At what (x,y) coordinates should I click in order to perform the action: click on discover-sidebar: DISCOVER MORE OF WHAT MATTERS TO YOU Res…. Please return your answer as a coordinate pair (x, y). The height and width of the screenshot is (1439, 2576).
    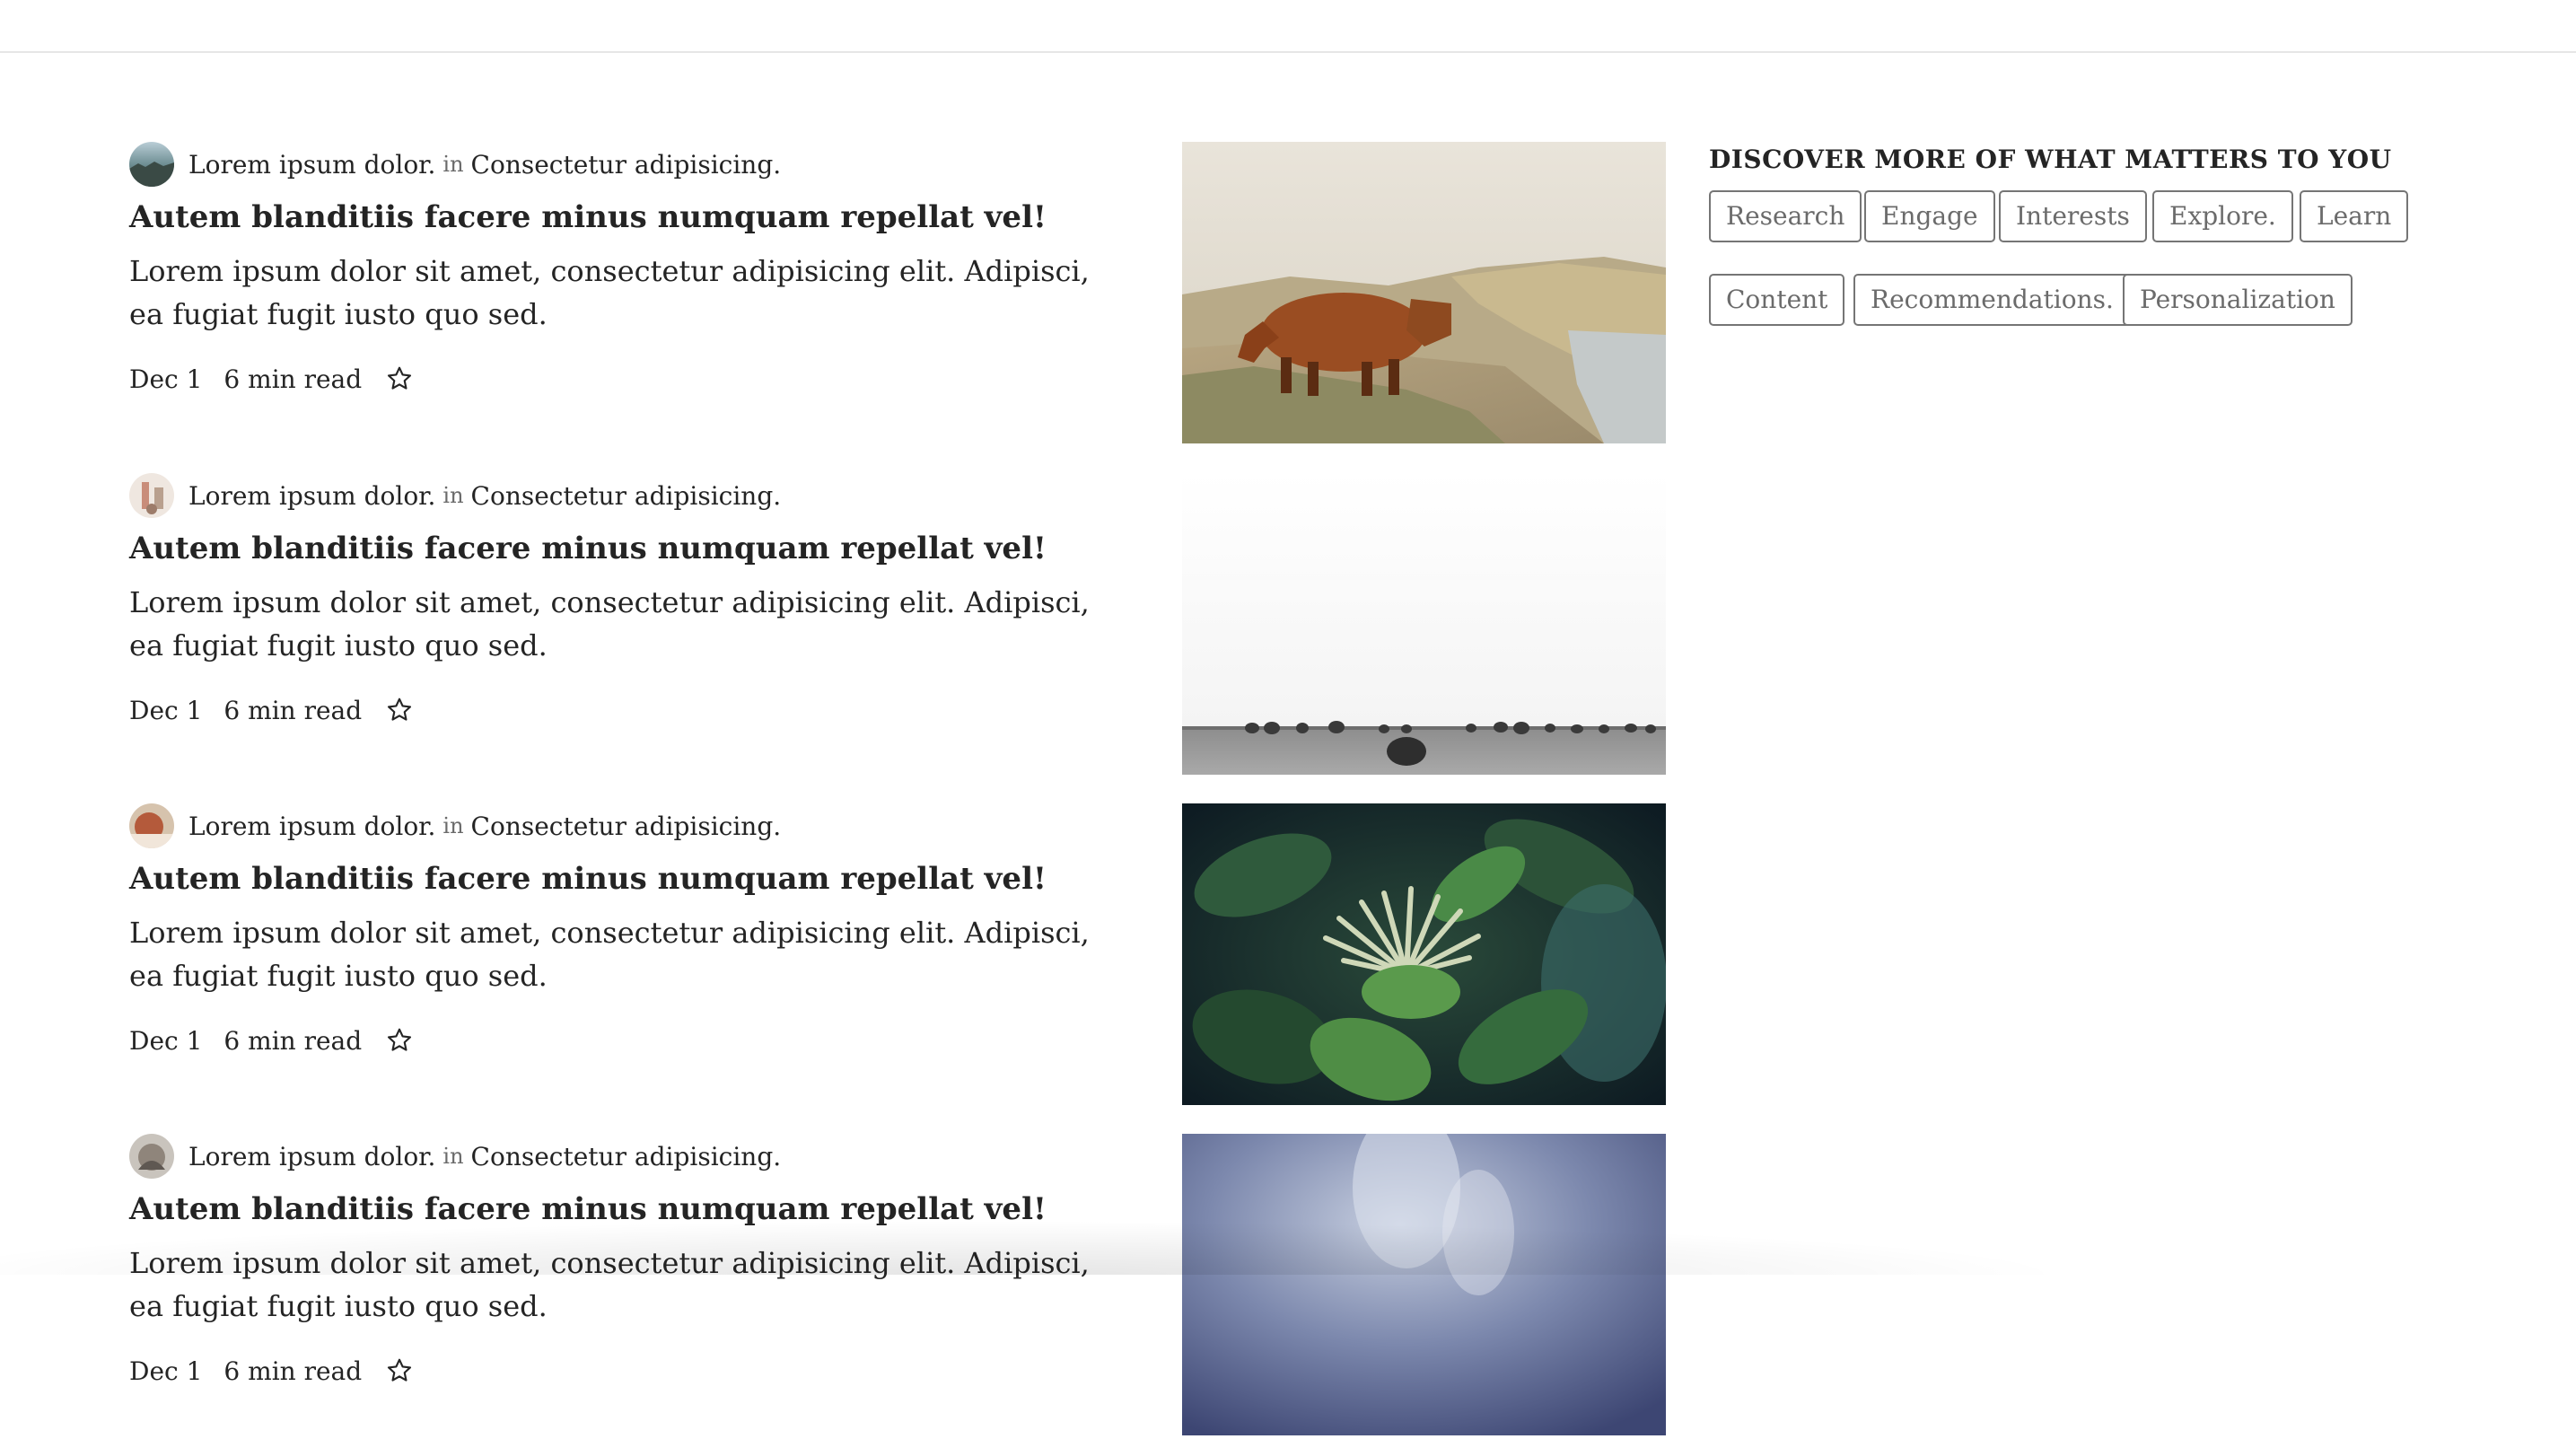
    Looking at the image, I should click on (2113, 160).